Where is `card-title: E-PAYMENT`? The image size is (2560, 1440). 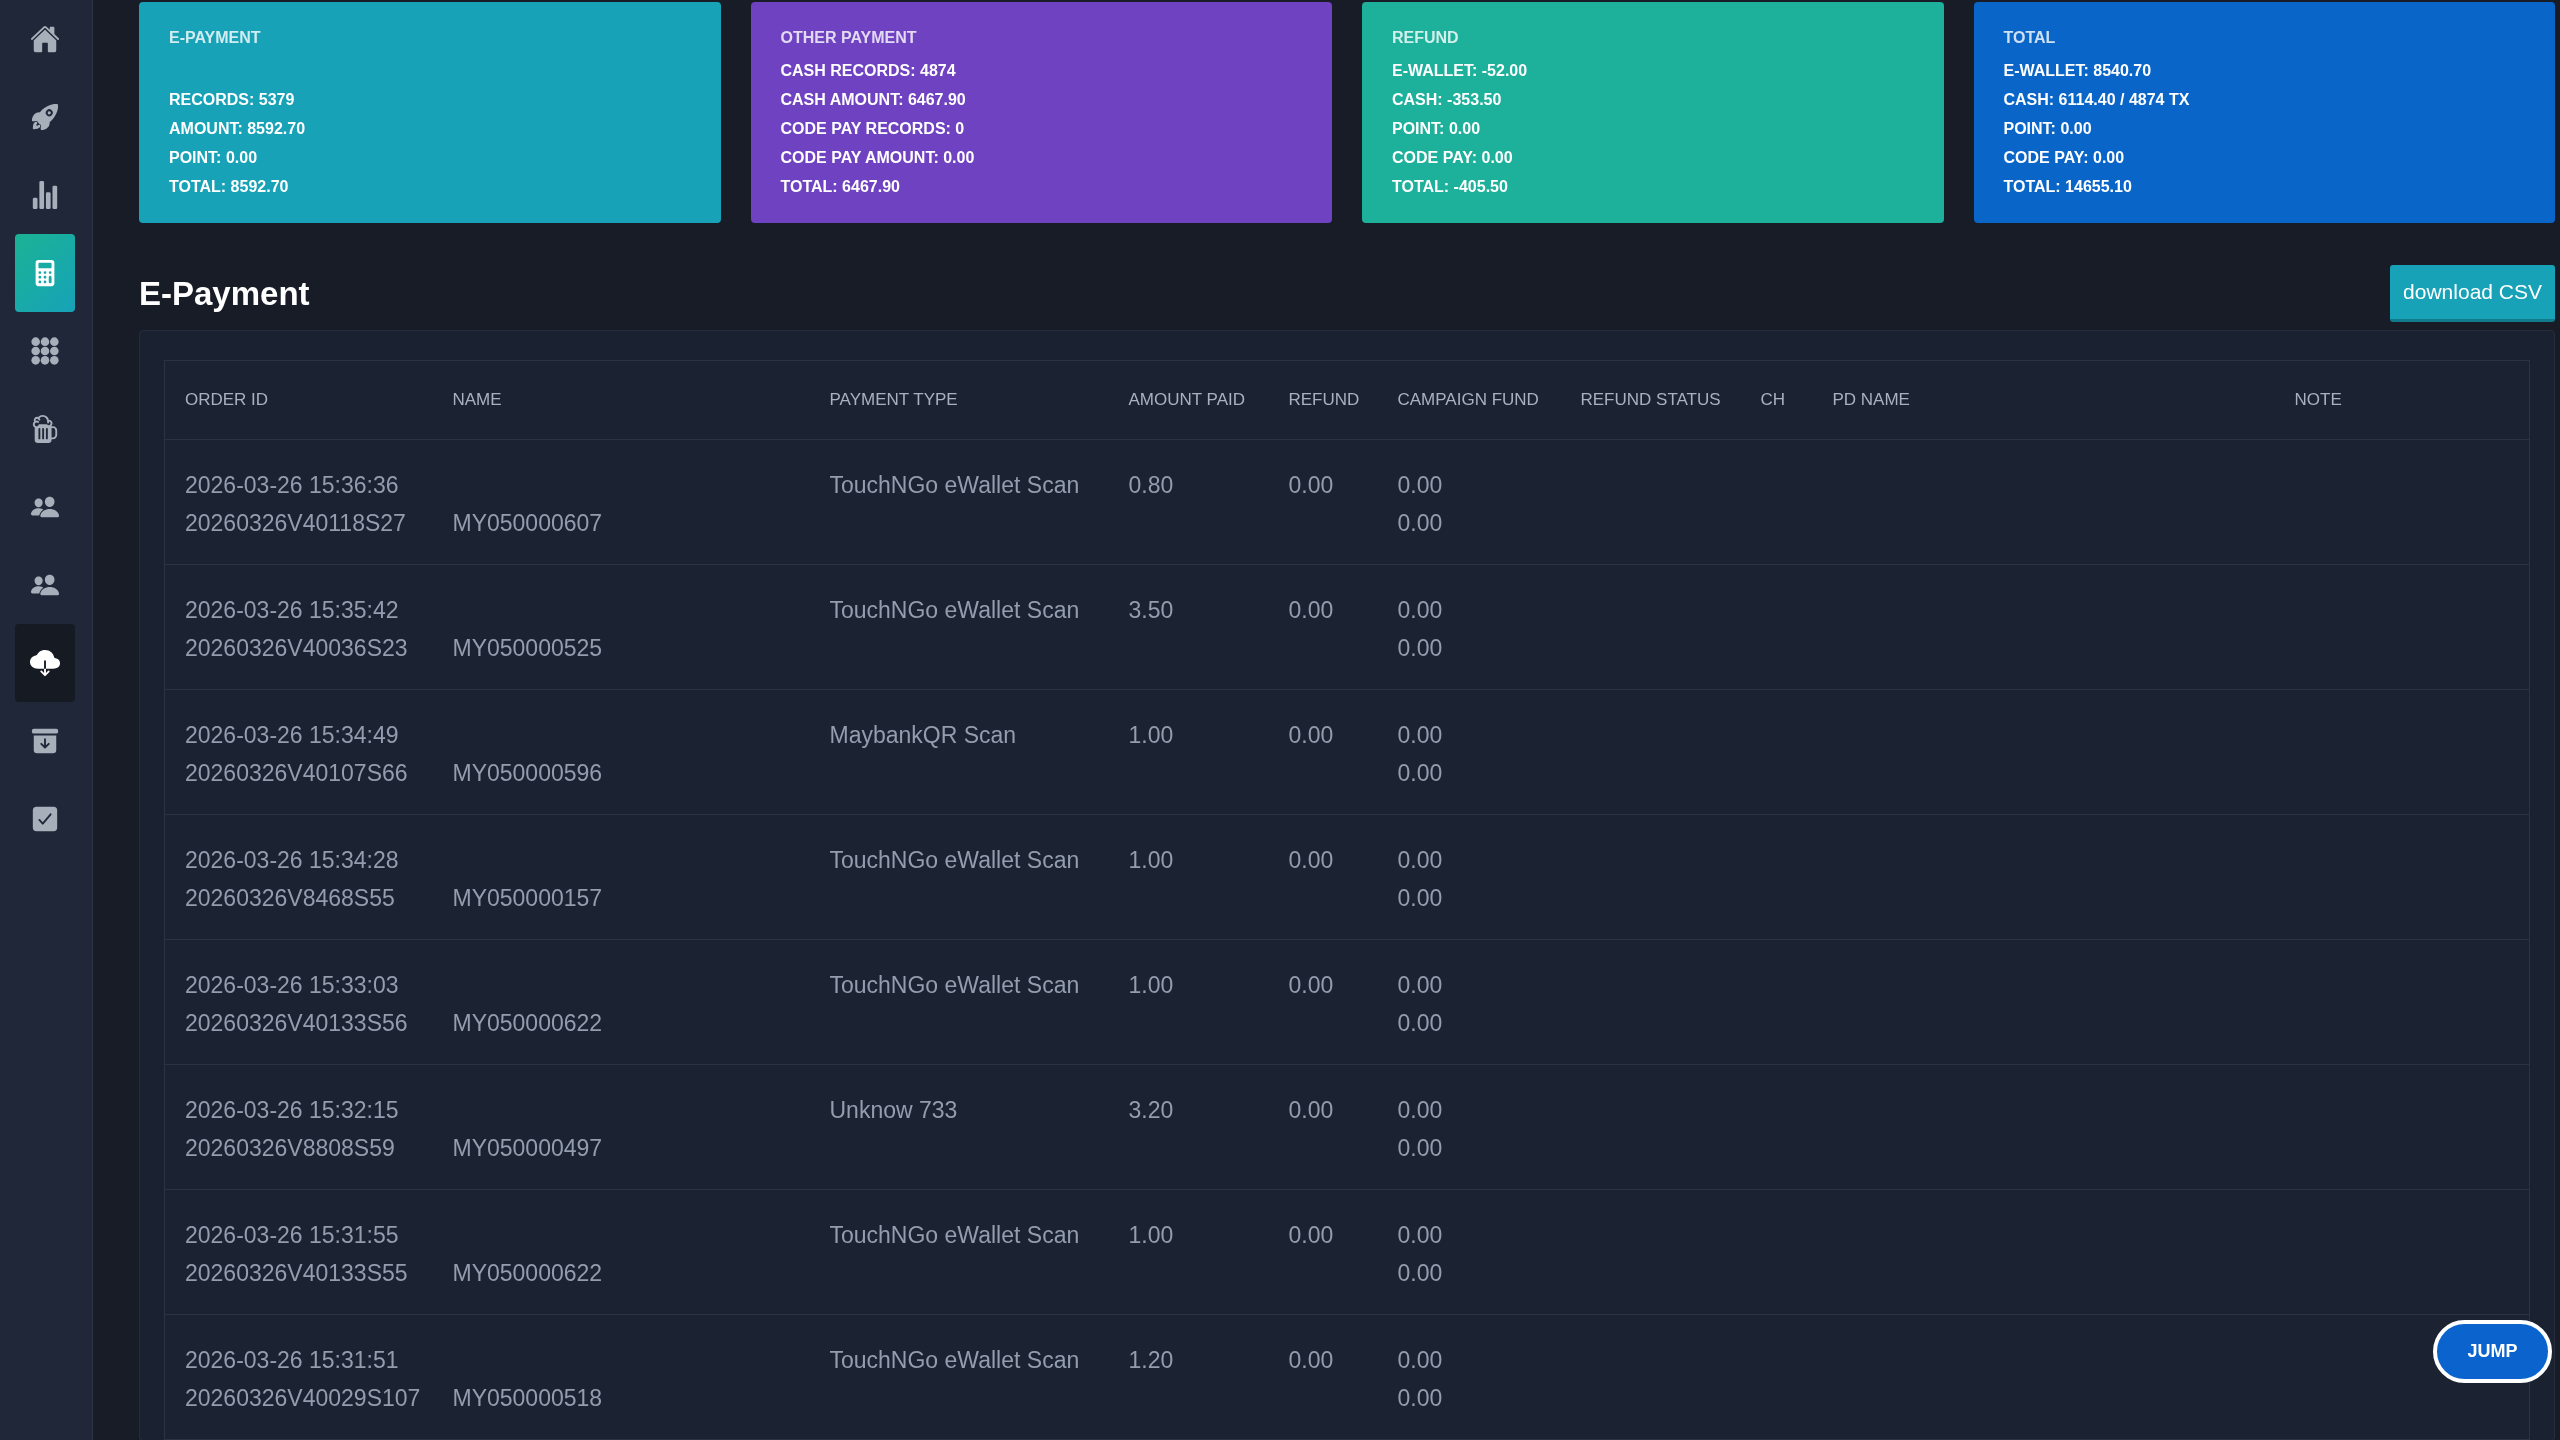 card-title: E-PAYMENT is located at coordinates (215, 38).